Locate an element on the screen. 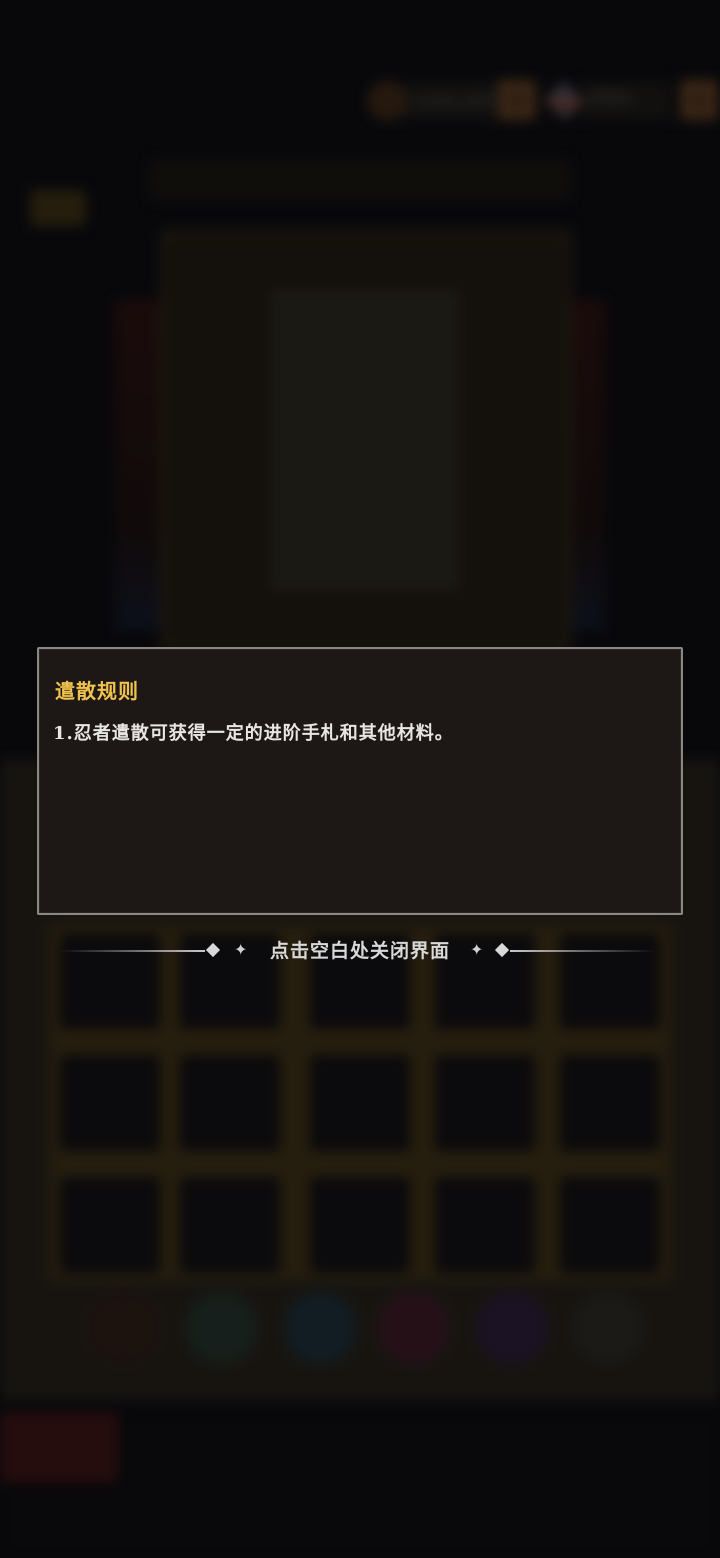  rule-item: 1.忍者遣散可获得一定的进阶手札和其他材料。 is located at coordinates (253, 733).